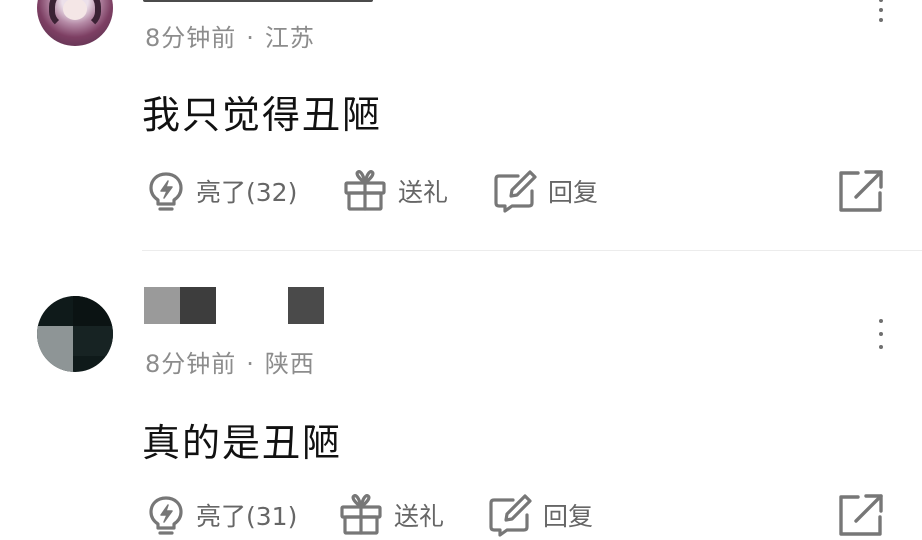  I want to click on comment-meta: 8分钟前 · 江苏, so click(230, 35).